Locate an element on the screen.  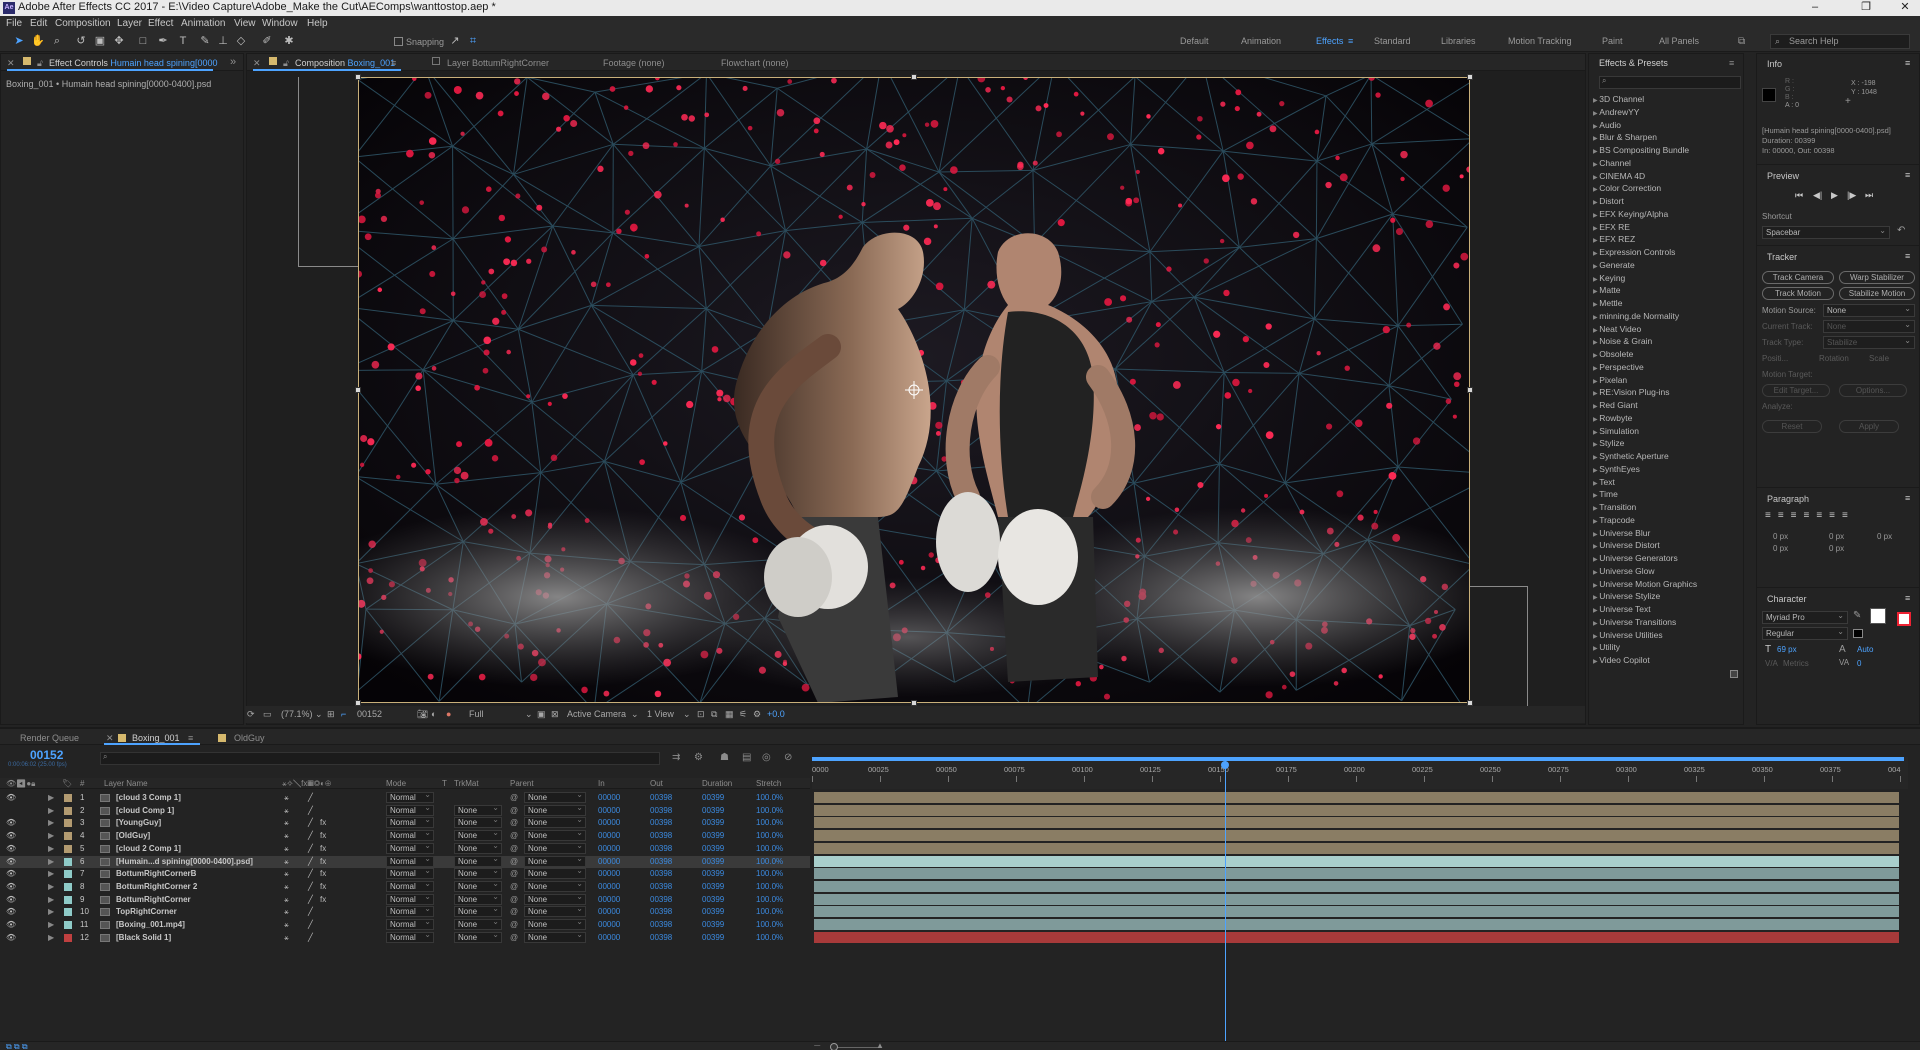
workspace-menu-icon: ≡ is located at coordinates (1350, 41).